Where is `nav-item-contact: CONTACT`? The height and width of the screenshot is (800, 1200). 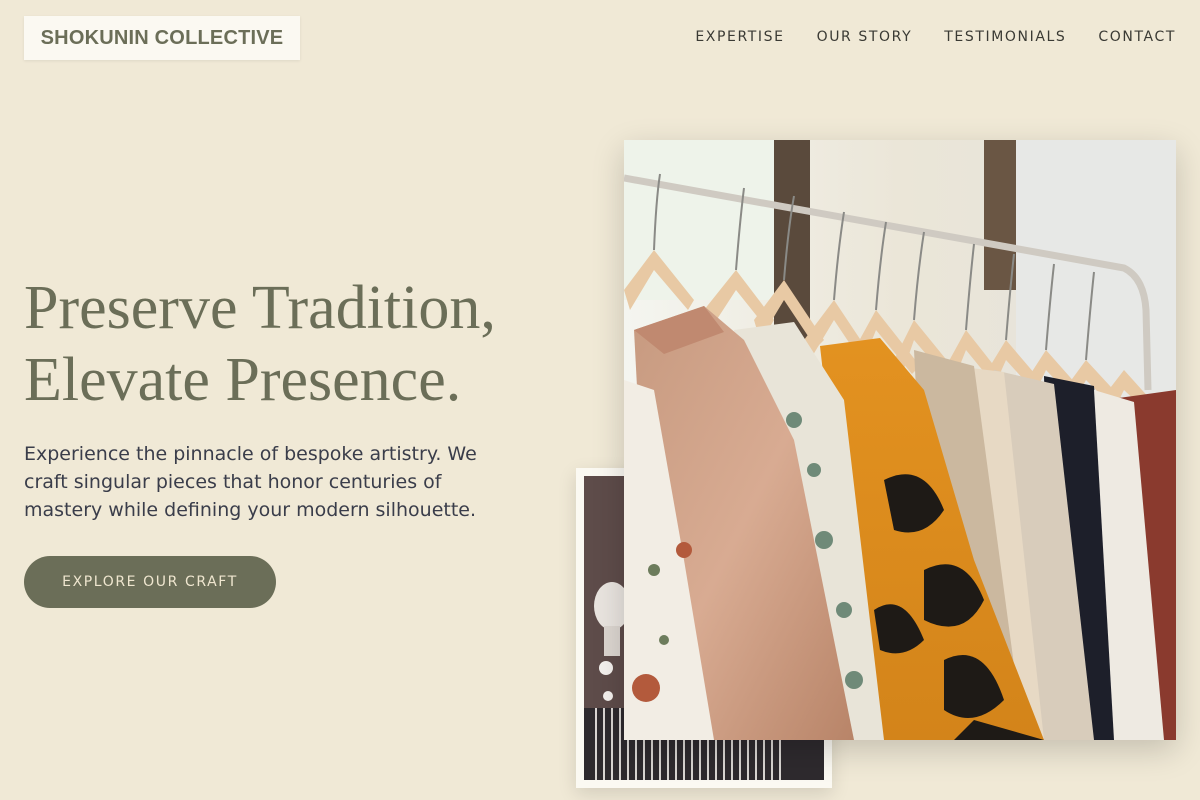 nav-item-contact: CONTACT is located at coordinates (1137, 37).